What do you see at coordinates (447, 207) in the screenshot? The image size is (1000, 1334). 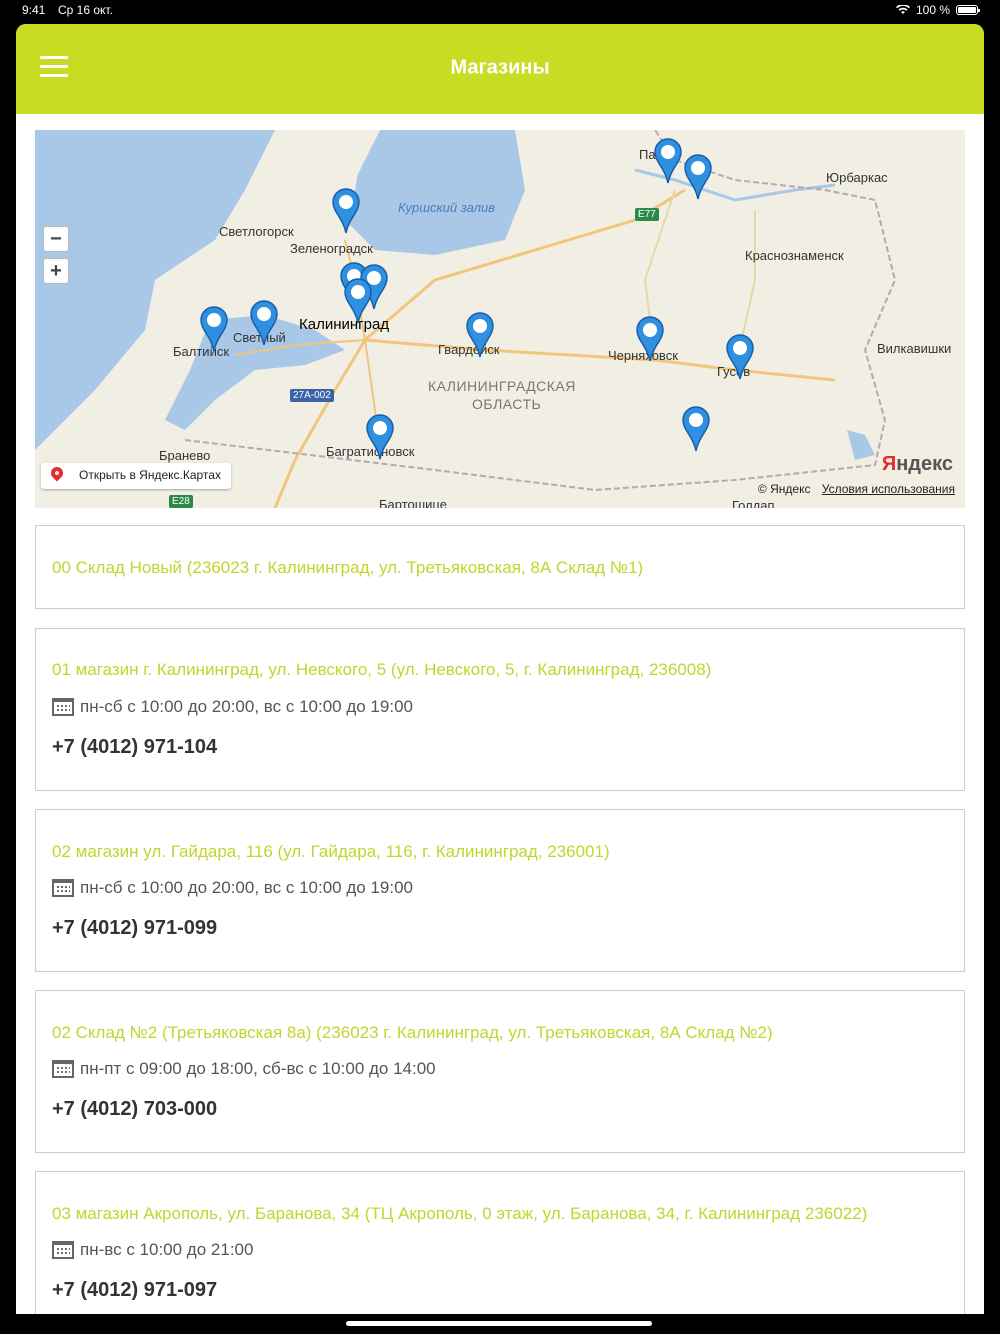 I see `map-label-kurshsky: Куршский залив` at bounding box center [447, 207].